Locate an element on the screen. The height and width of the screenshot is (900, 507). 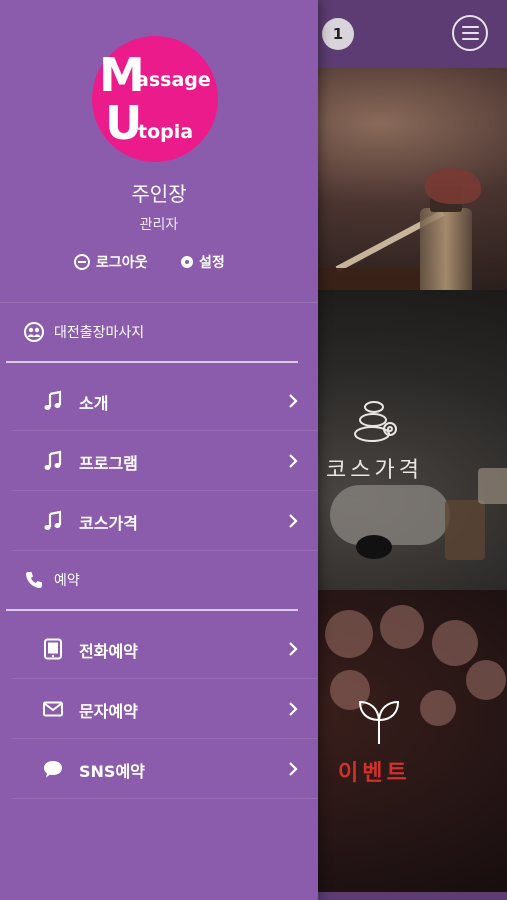
user-name: 주인장 is located at coordinates (159, 194).